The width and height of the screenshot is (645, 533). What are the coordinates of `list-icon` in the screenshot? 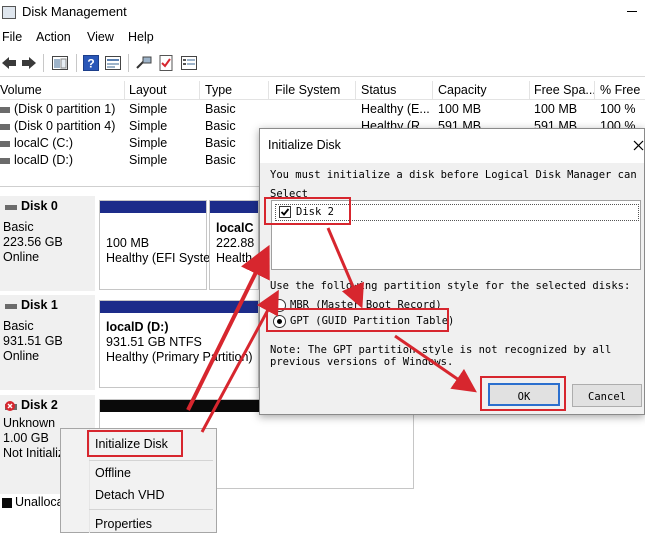 It's located at (189, 63).